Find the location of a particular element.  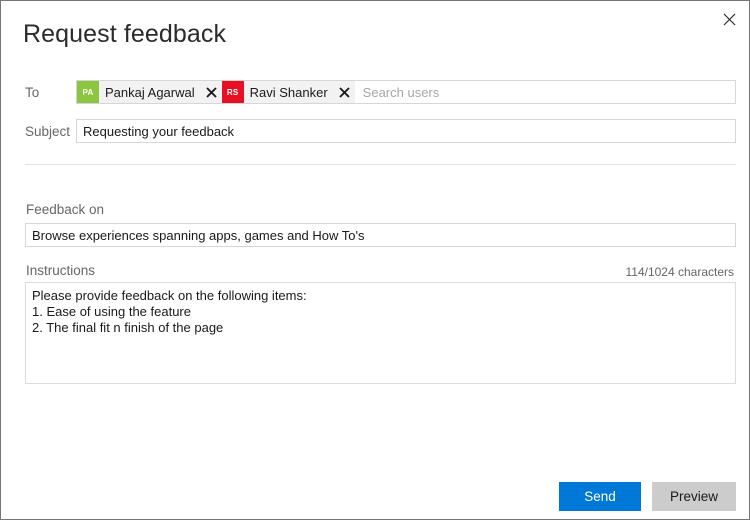

avatar: PA is located at coordinates (88, 92).